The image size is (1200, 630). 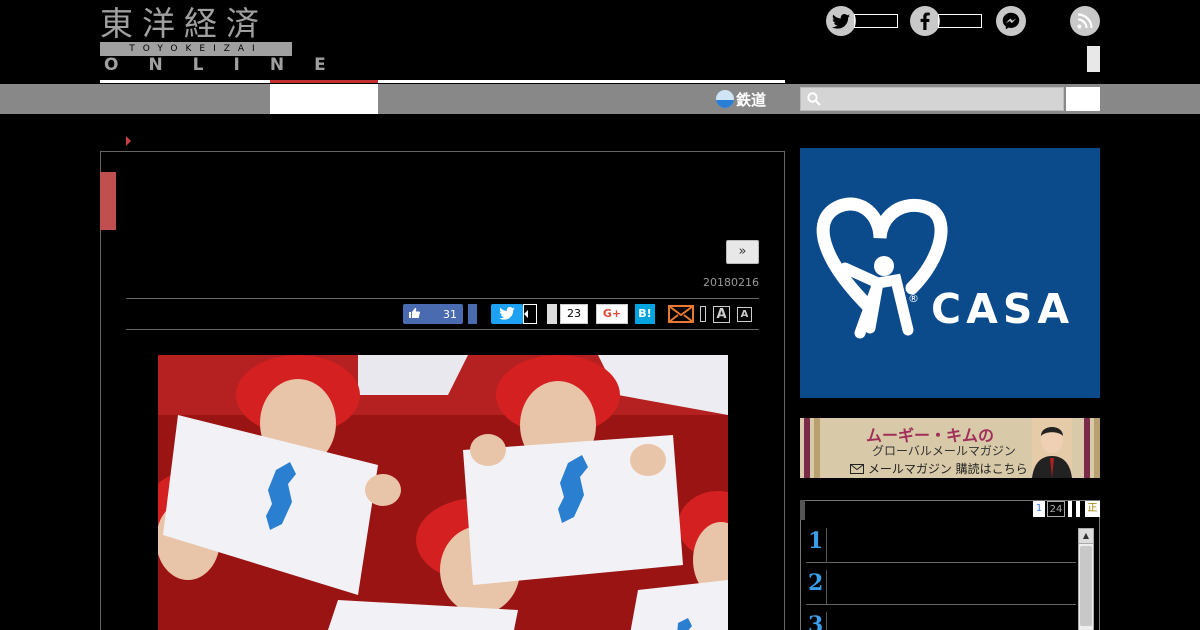 What do you see at coordinates (725, 99) in the screenshot?
I see `train-icon` at bounding box center [725, 99].